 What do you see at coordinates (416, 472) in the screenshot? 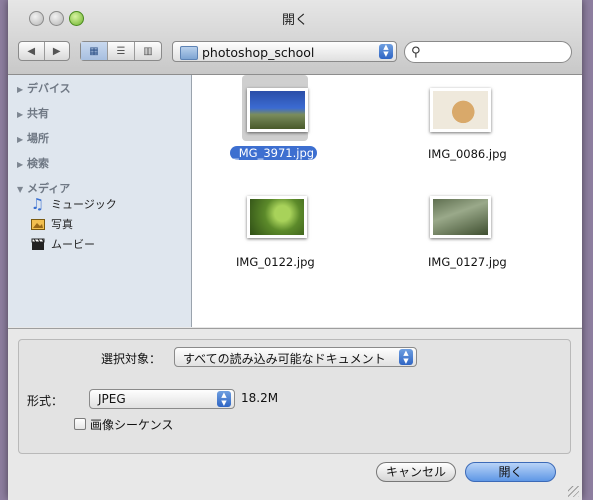
I see `cancel-button: キャンセル` at bounding box center [416, 472].